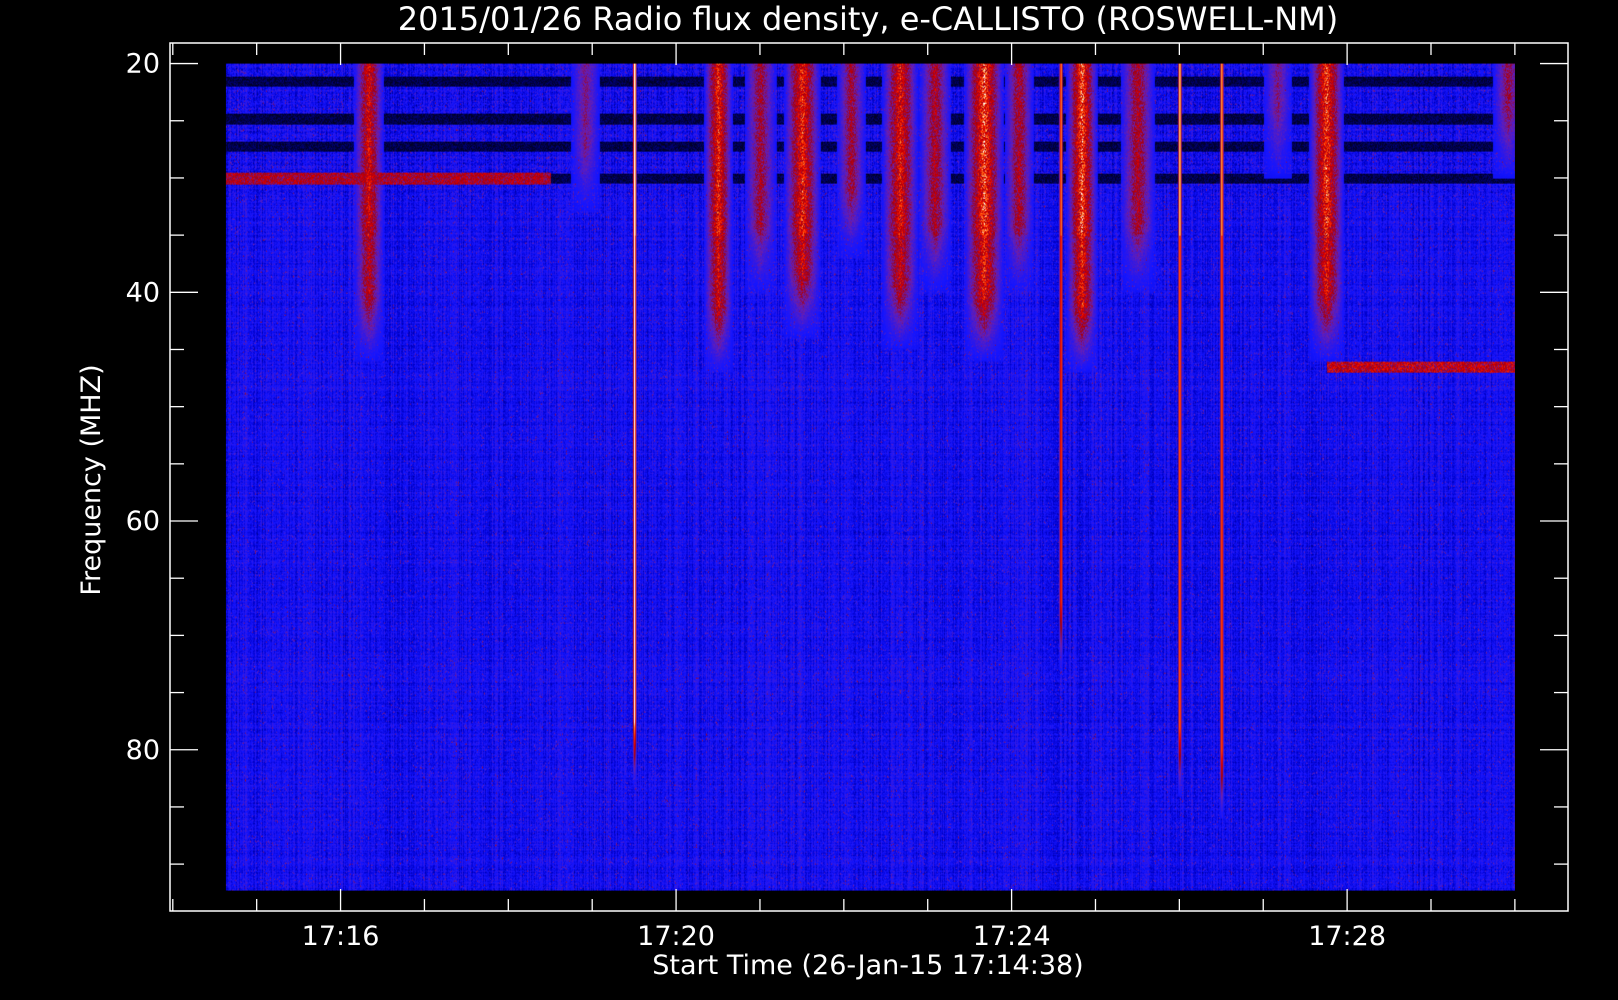 Image resolution: width=1618 pixels, height=1000 pixels. What do you see at coordinates (341, 936) in the screenshot?
I see `x-tick-label: 17:16` at bounding box center [341, 936].